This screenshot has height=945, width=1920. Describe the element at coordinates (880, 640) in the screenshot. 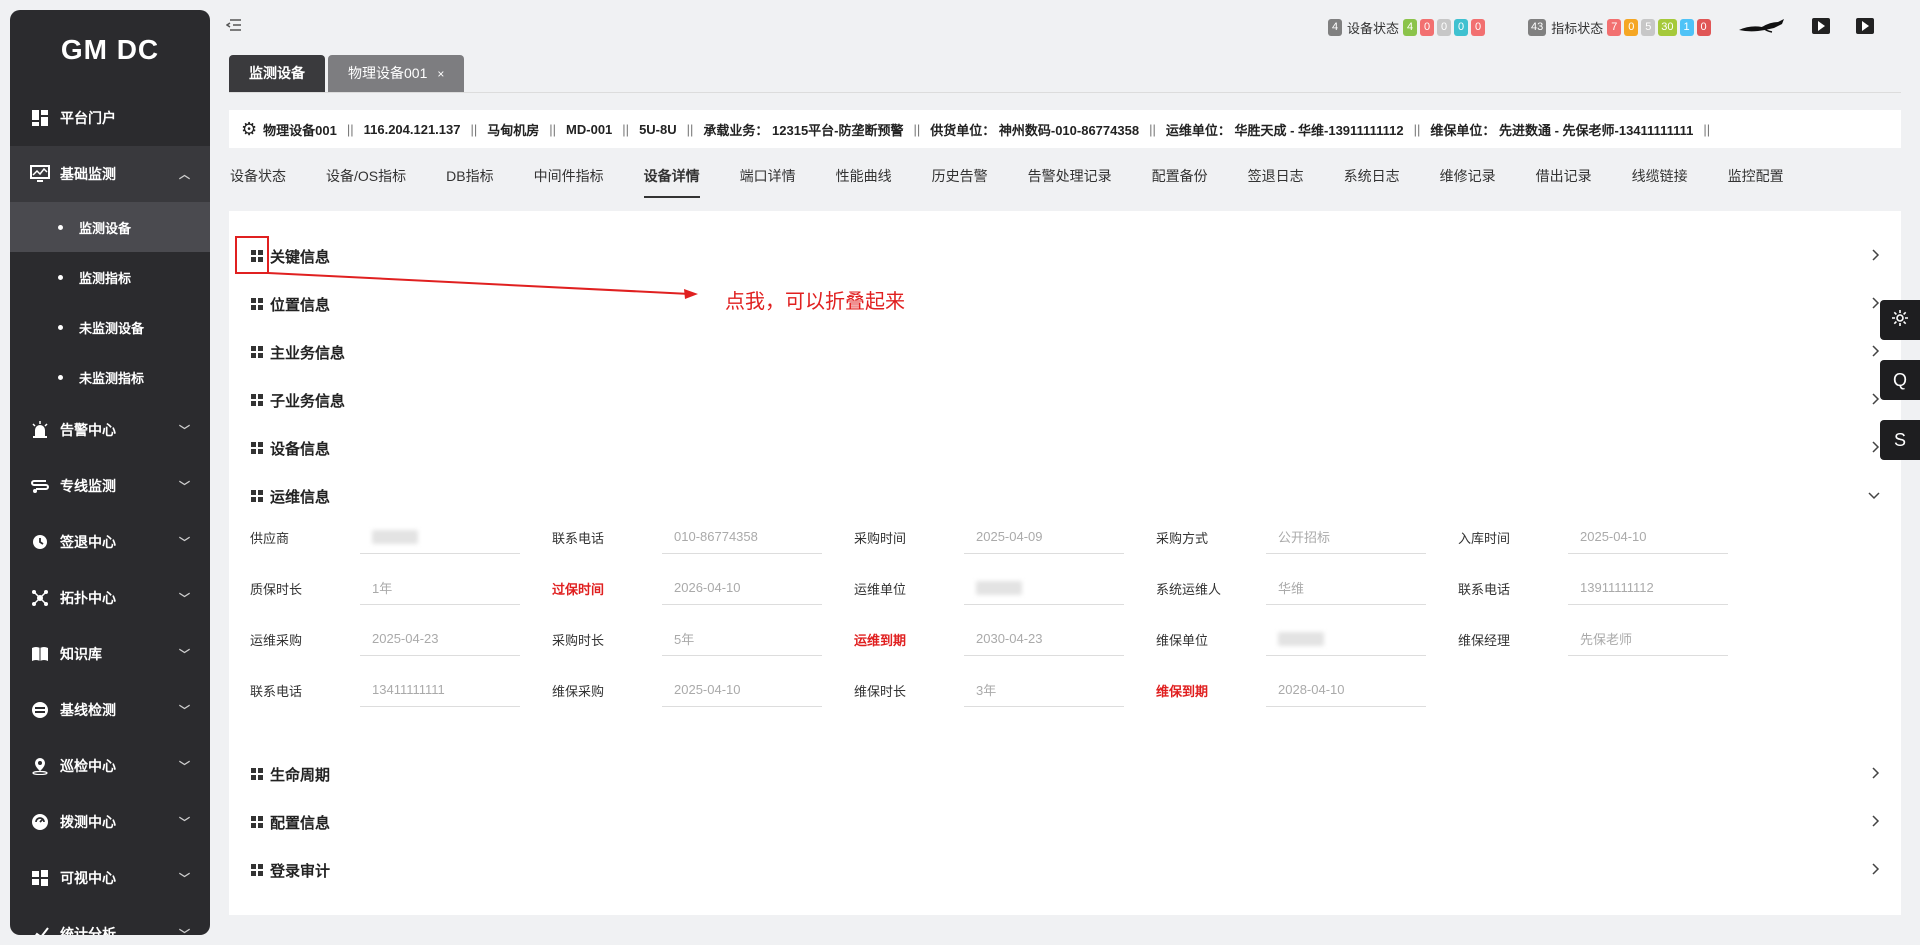

I see `field-label: 运维到期` at that location.